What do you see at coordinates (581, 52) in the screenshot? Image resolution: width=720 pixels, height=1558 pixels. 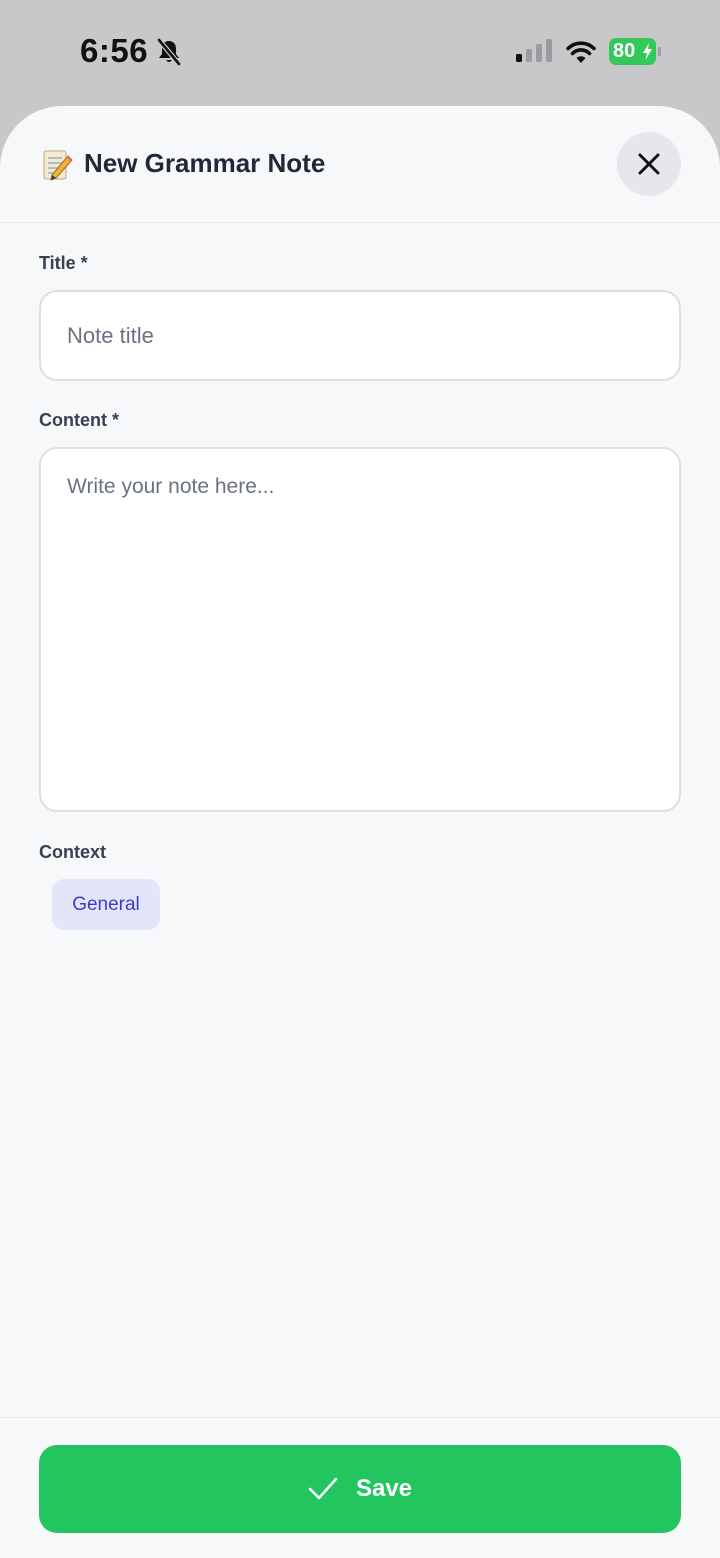 I see `wifi-icon` at bounding box center [581, 52].